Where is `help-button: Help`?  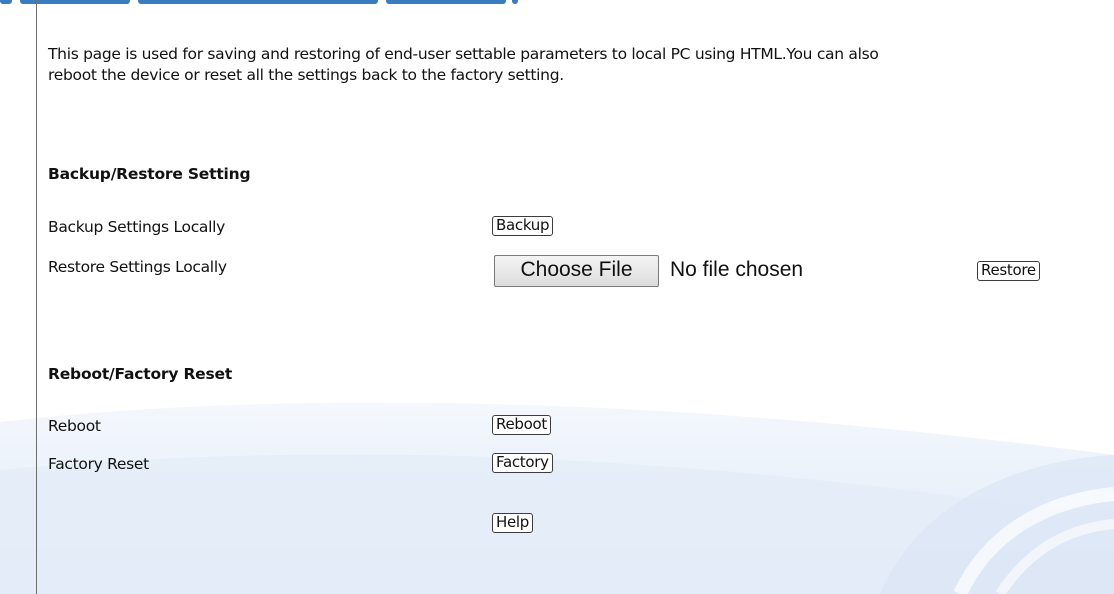
help-button: Help is located at coordinates (512, 523).